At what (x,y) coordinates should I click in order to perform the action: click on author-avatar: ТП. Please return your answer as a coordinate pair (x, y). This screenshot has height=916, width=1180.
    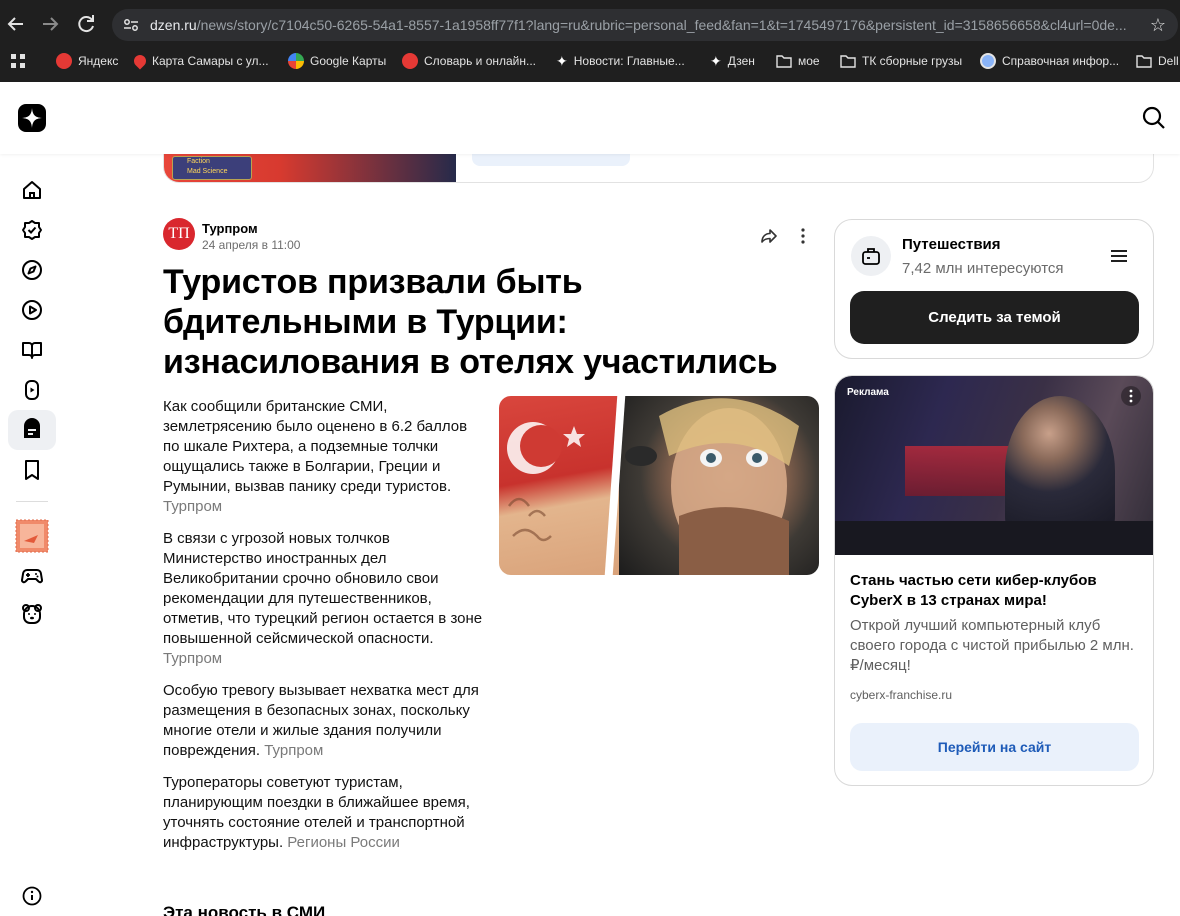
    Looking at the image, I should click on (179, 234).